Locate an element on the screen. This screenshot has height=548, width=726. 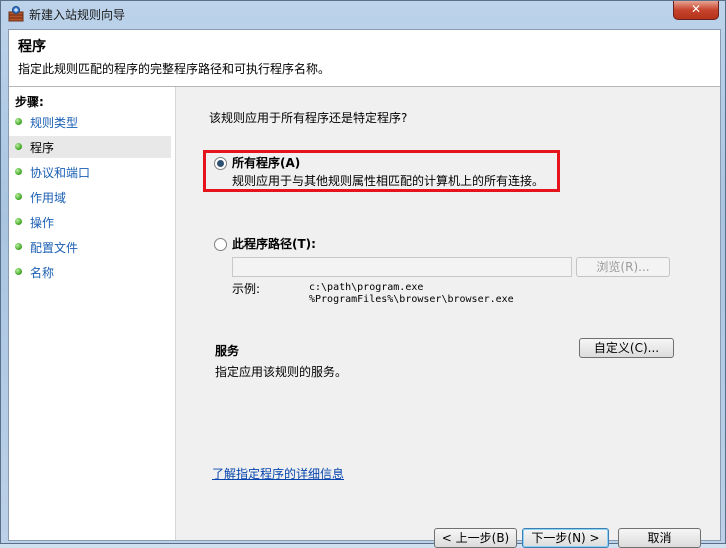
close-button: ✕ is located at coordinates (696, 10).